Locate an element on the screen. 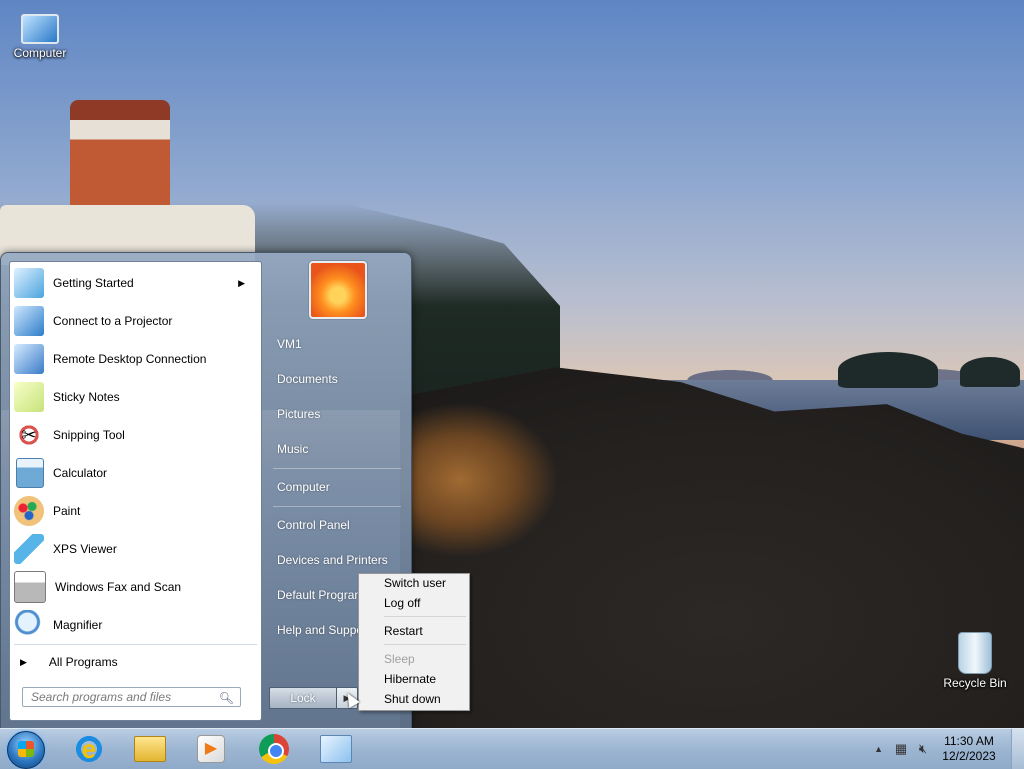 Image resolution: width=1024 pixels, height=769 pixels. right-item-default-programs: Default Programs is located at coordinates (318, 595).